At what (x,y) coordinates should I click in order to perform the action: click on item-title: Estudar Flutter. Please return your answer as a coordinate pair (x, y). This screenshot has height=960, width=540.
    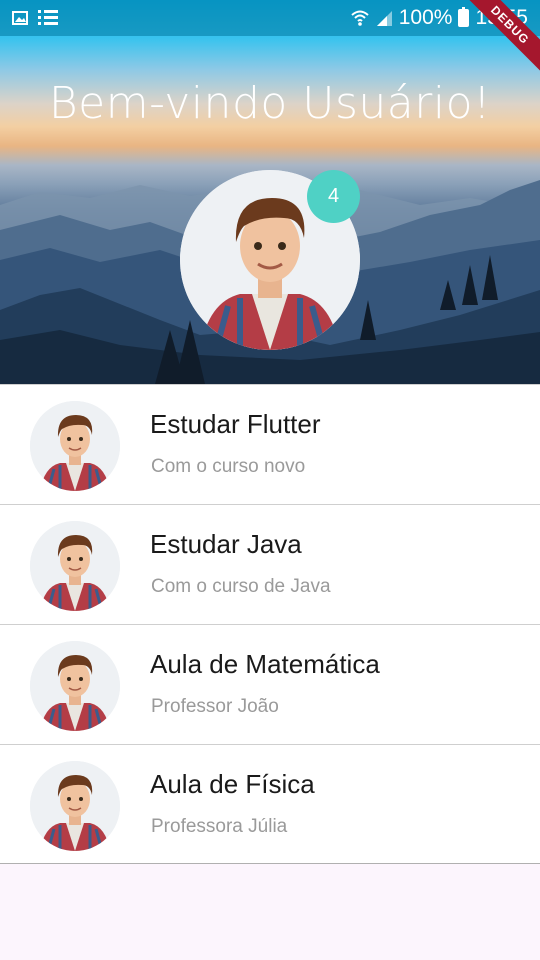
    Looking at the image, I should click on (235, 424).